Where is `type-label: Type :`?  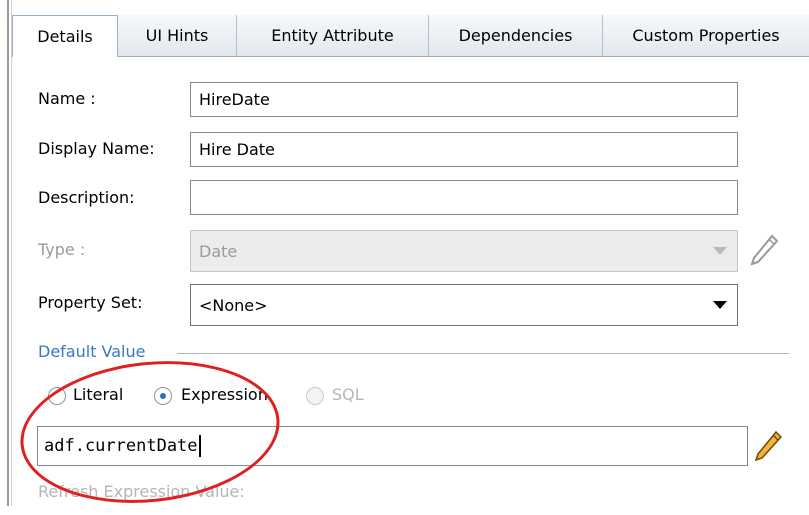 type-label: Type : is located at coordinates (62, 249).